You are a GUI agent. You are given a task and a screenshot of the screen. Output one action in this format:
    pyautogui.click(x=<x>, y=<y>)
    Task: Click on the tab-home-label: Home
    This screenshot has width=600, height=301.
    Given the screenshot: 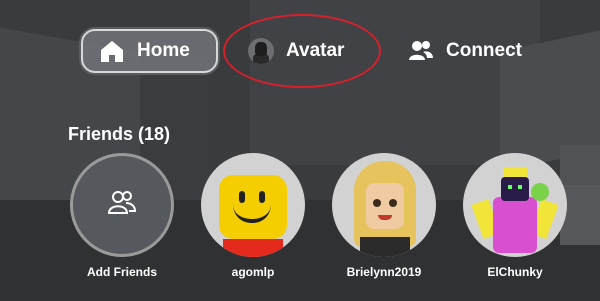 What is the action you would take?
    pyautogui.click(x=163, y=50)
    